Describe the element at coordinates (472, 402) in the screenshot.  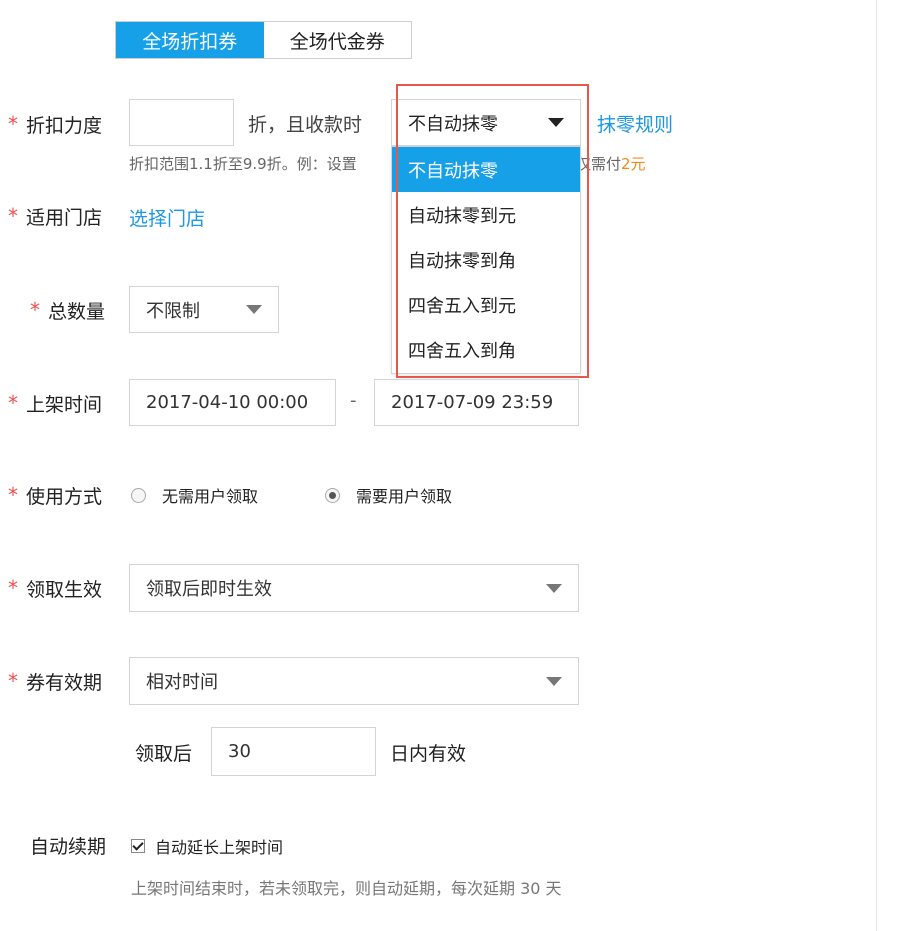
I see `listing-end-value: 2017-07-09 23:59` at that location.